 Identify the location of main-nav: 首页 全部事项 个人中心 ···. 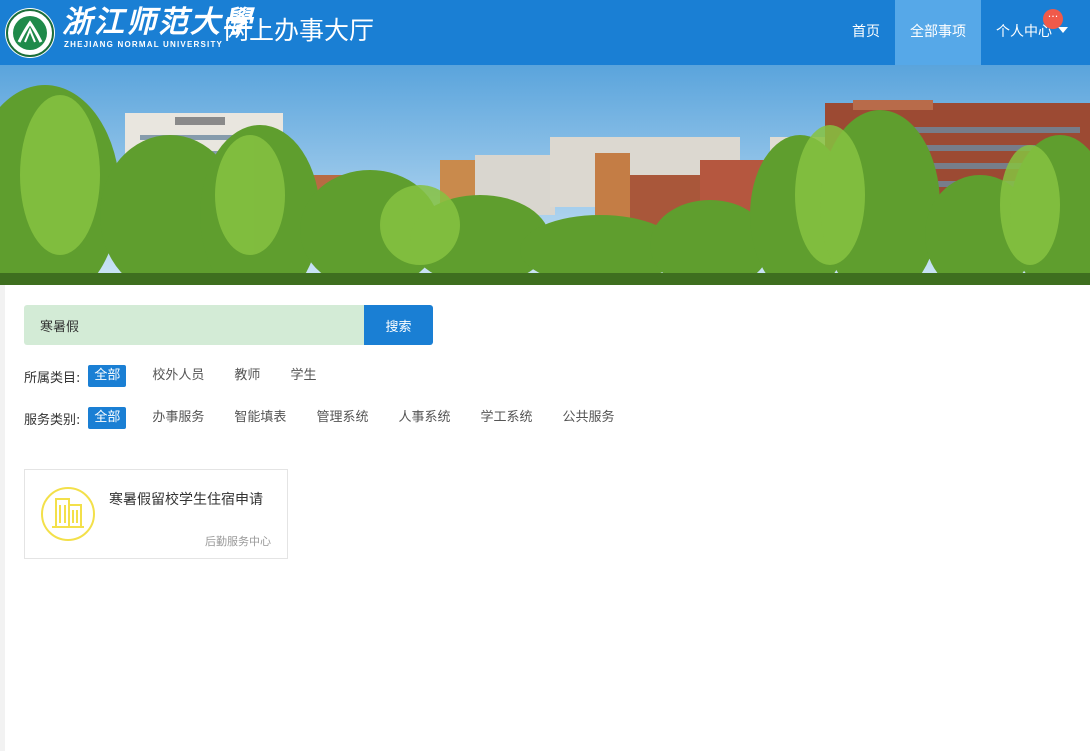
(963, 32).